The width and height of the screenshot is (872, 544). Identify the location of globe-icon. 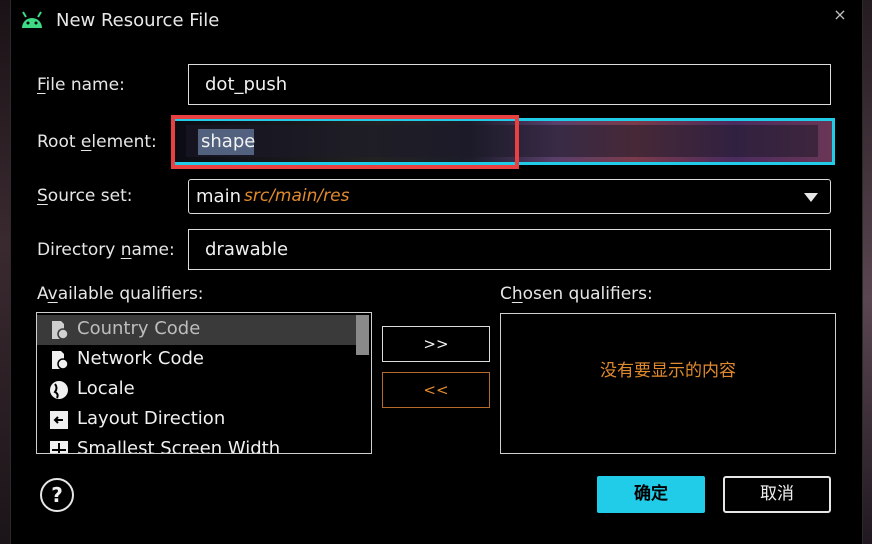
(59, 390).